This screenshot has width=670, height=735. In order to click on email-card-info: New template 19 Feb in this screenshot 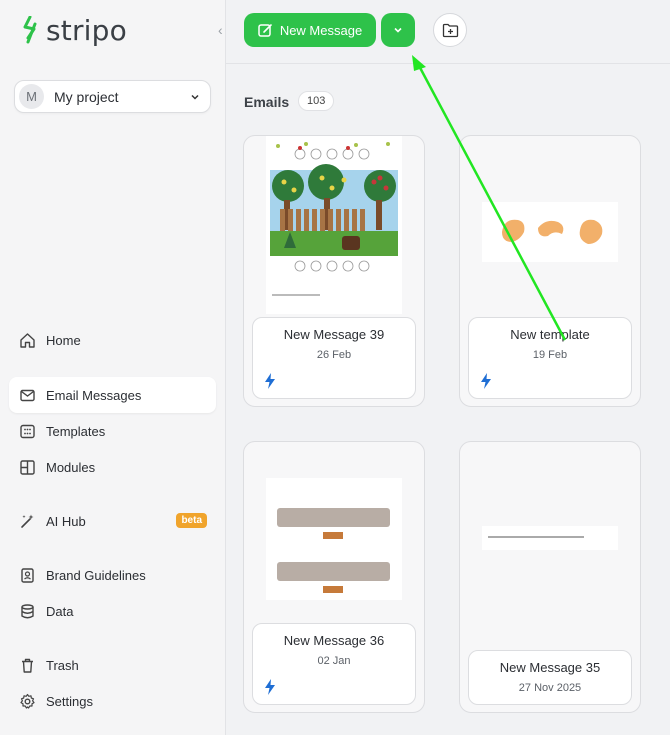, I will do `click(550, 358)`.